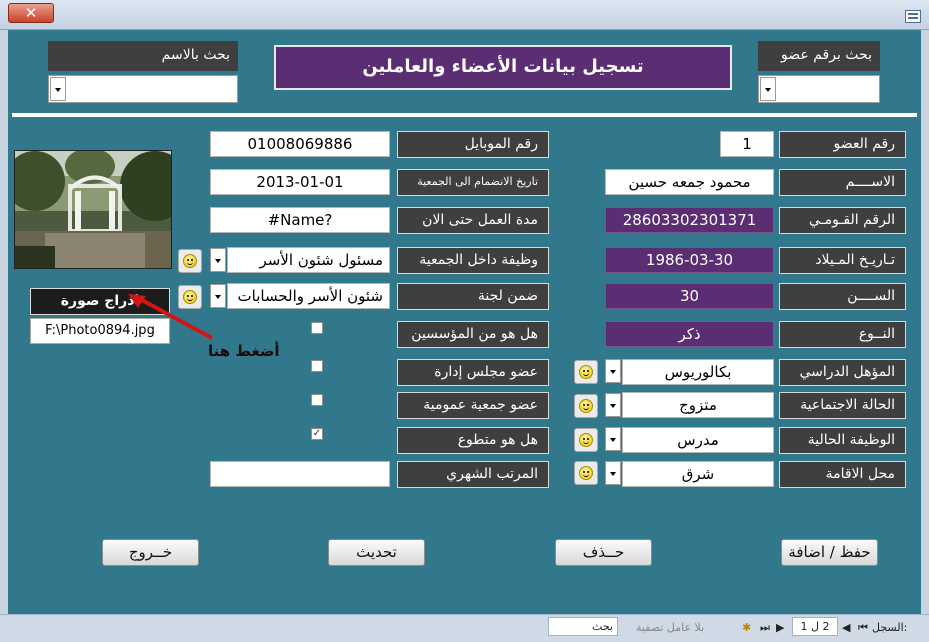 Image resolution: width=929 pixels, height=642 pixels. What do you see at coordinates (150, 552) in the screenshot?
I see `exit-button: خــروج` at bounding box center [150, 552].